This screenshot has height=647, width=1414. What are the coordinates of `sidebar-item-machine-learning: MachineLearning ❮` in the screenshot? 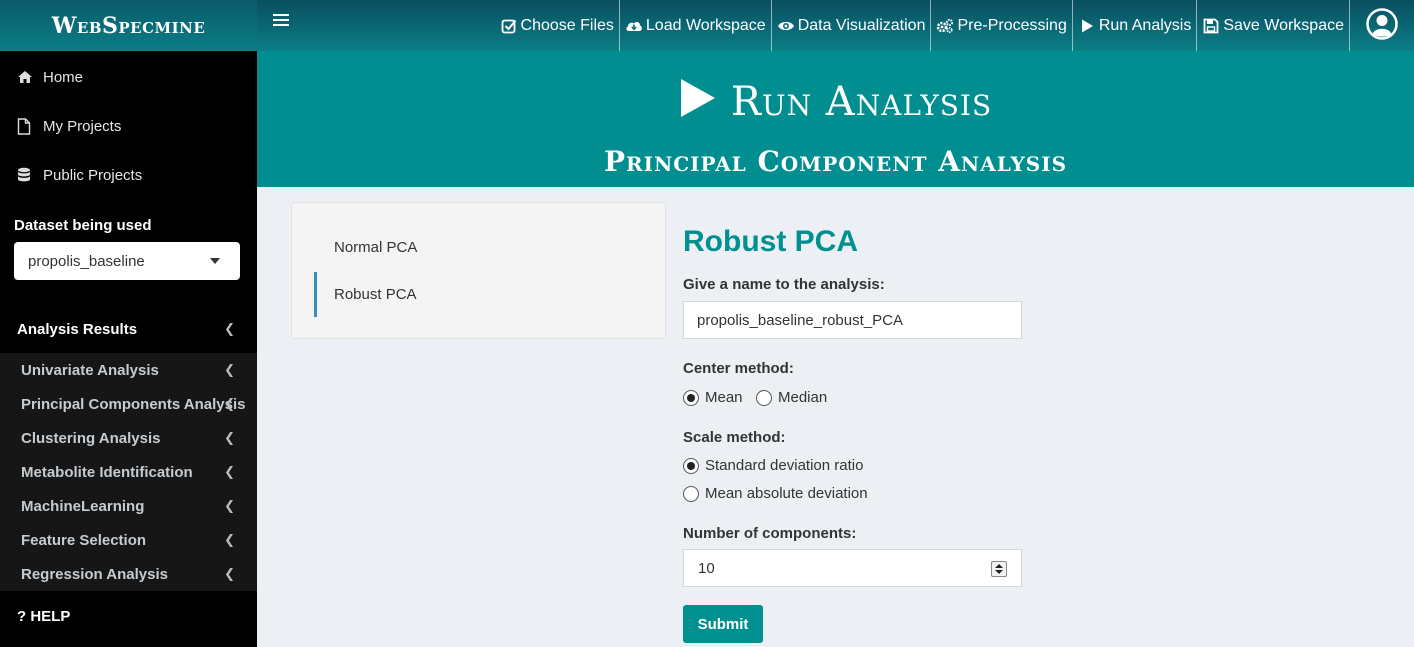 It's located at (128, 506).